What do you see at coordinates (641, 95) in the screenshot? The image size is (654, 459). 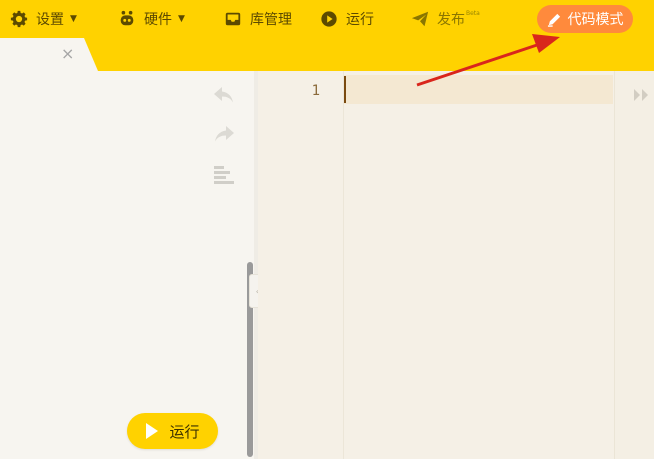 I see `double-chevron-right-icon` at bounding box center [641, 95].